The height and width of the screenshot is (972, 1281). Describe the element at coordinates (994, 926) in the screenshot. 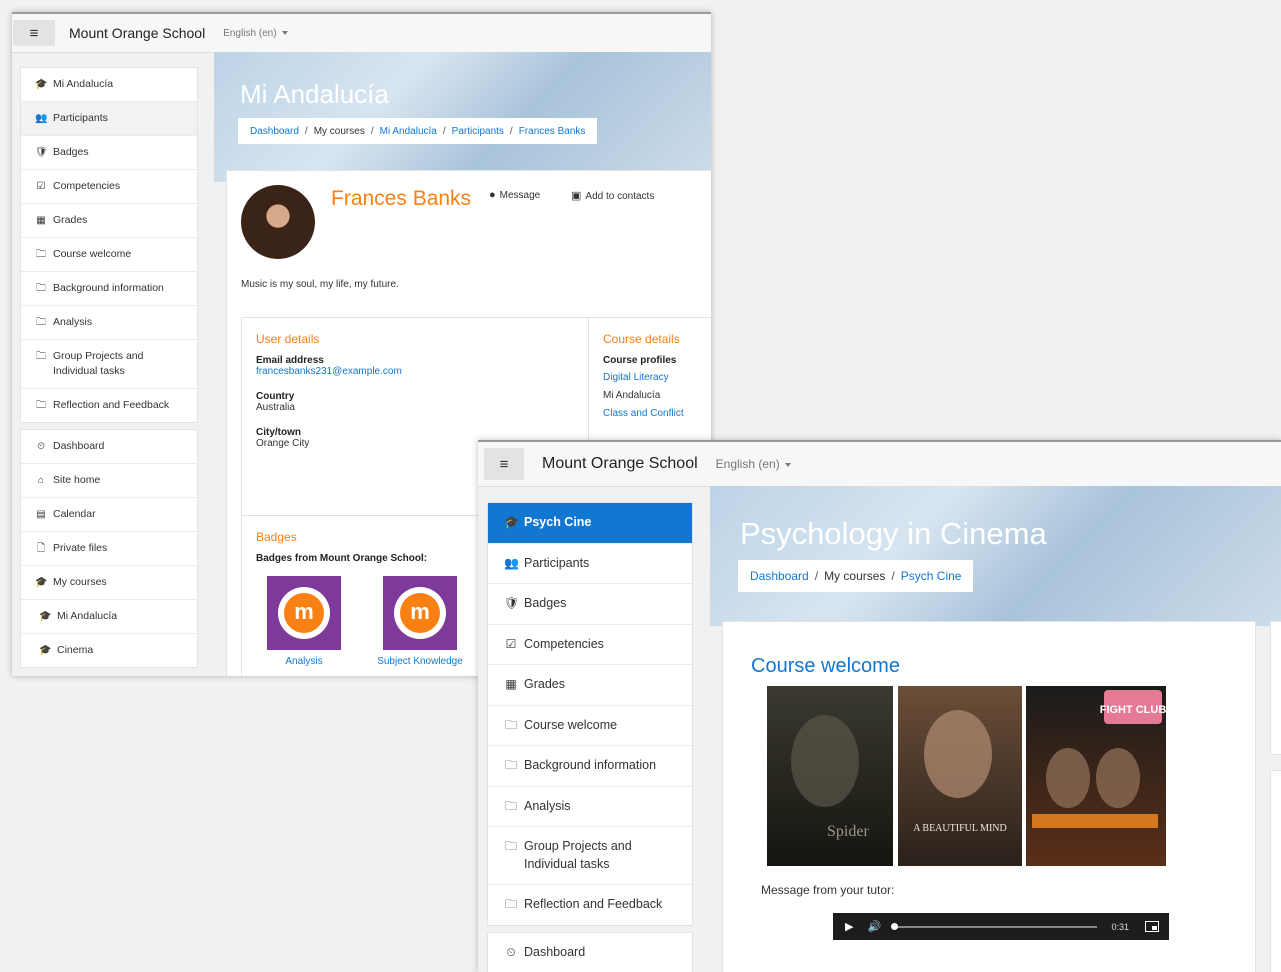

I see `progress-slider` at that location.